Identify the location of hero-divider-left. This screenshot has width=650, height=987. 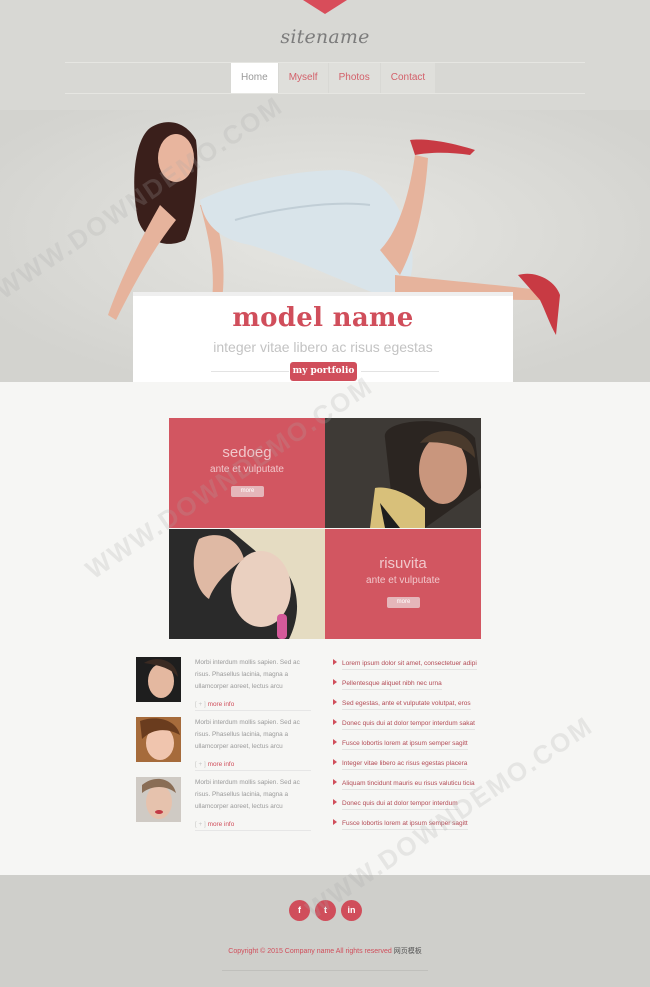
(250, 371).